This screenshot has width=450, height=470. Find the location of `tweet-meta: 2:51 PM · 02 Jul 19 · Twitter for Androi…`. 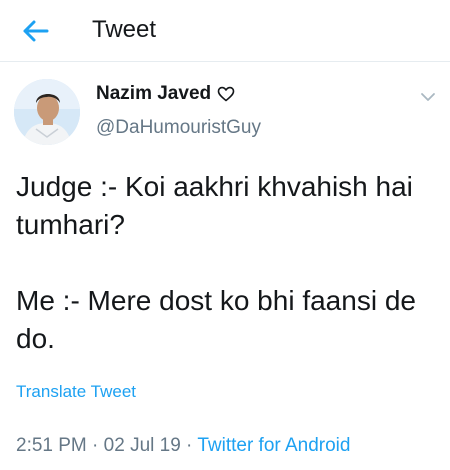

tweet-meta: 2:51 PM · 02 Jul 19 · Twitter for Androi… is located at coordinates (183, 446).